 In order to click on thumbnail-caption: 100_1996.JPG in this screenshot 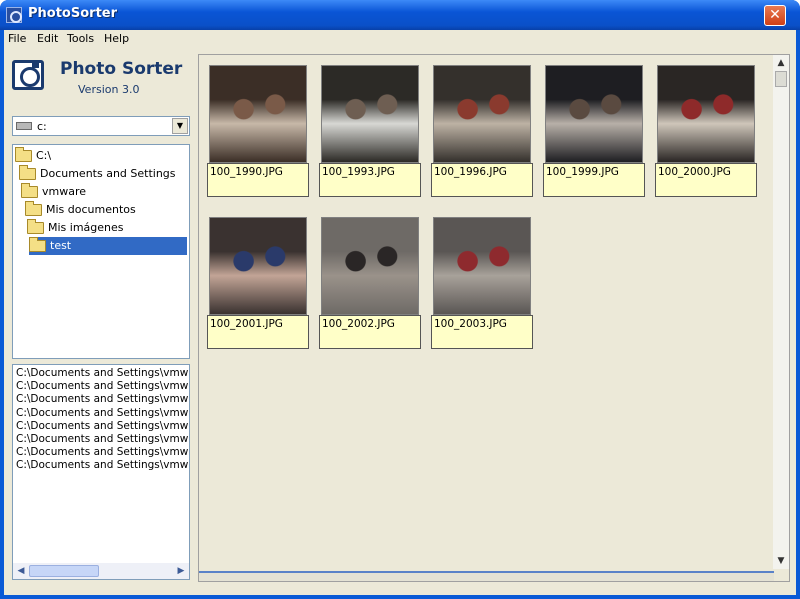, I will do `click(482, 180)`.